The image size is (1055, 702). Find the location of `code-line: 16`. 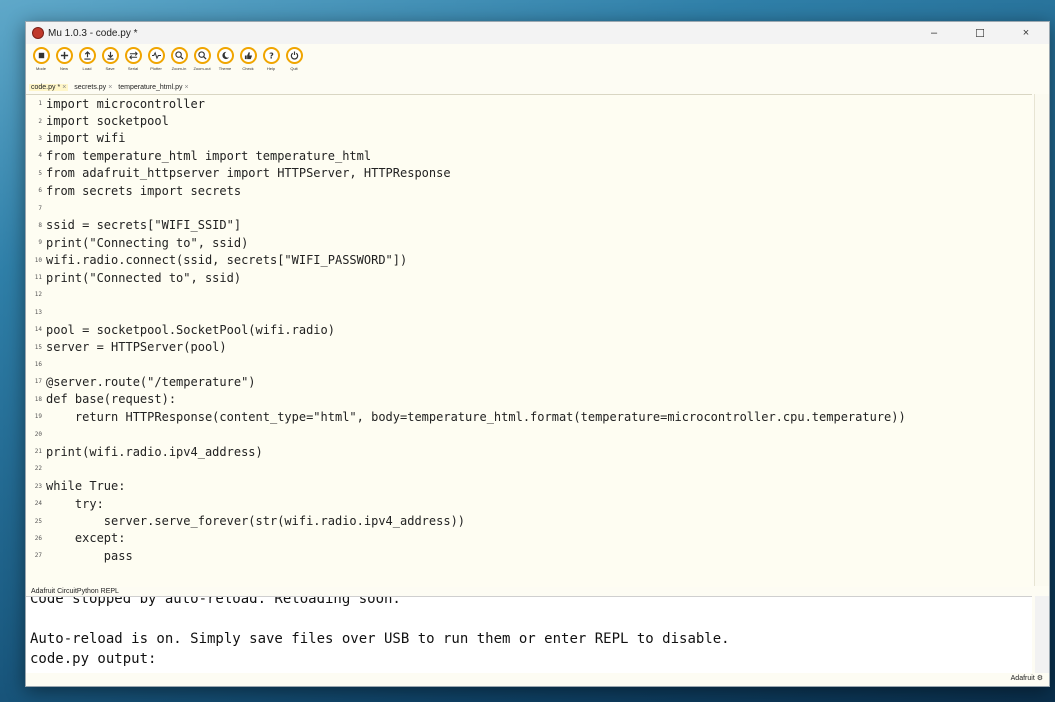

code-line: 16 is located at coordinates (529, 364).